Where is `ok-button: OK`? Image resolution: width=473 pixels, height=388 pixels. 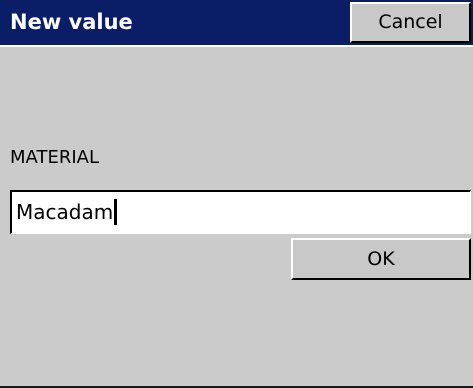 ok-button: OK is located at coordinates (381, 259).